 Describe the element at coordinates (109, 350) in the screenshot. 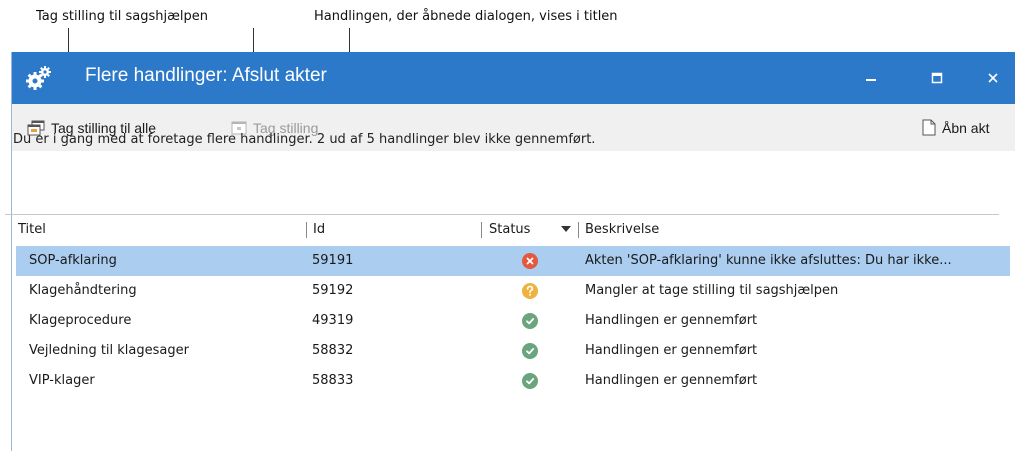

I see `cell-title: Vejledning til klagesager` at that location.